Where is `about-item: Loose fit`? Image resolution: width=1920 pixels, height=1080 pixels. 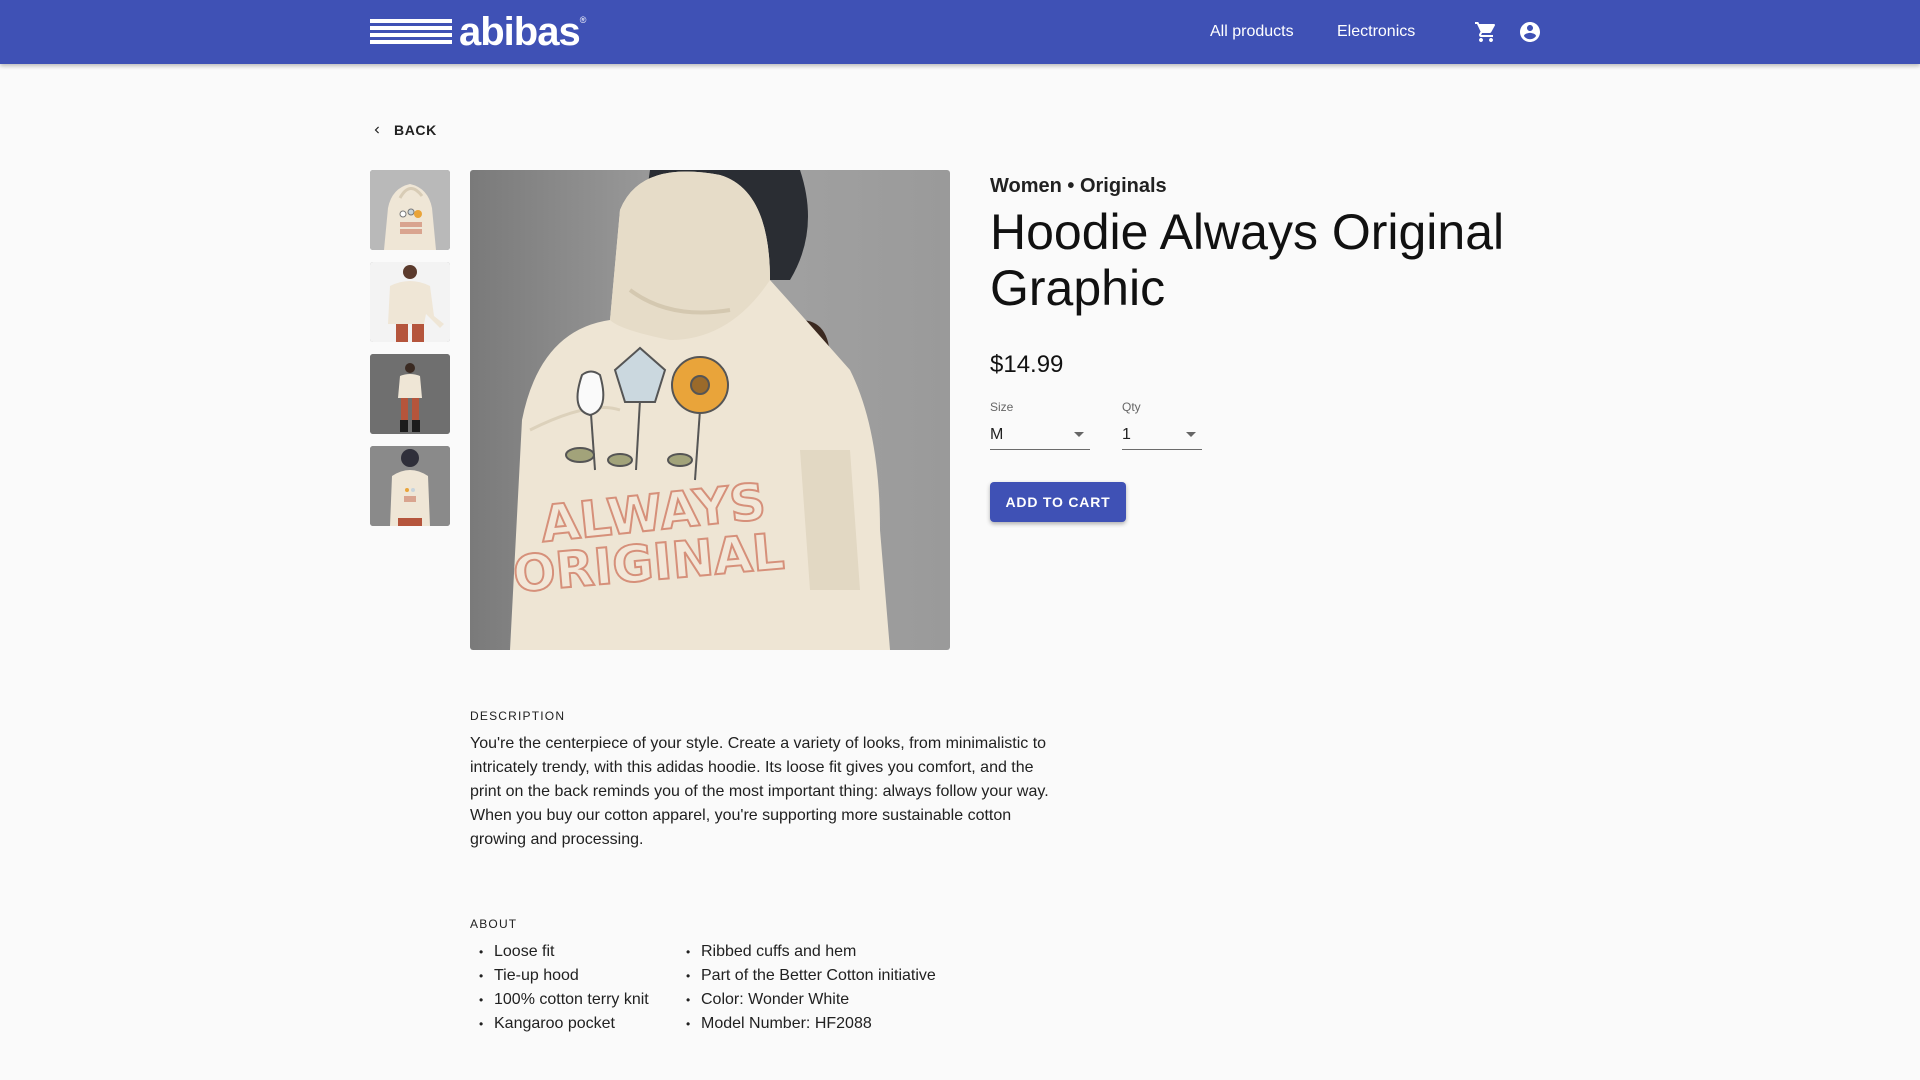 about-item: Loose fit is located at coordinates (559, 952).